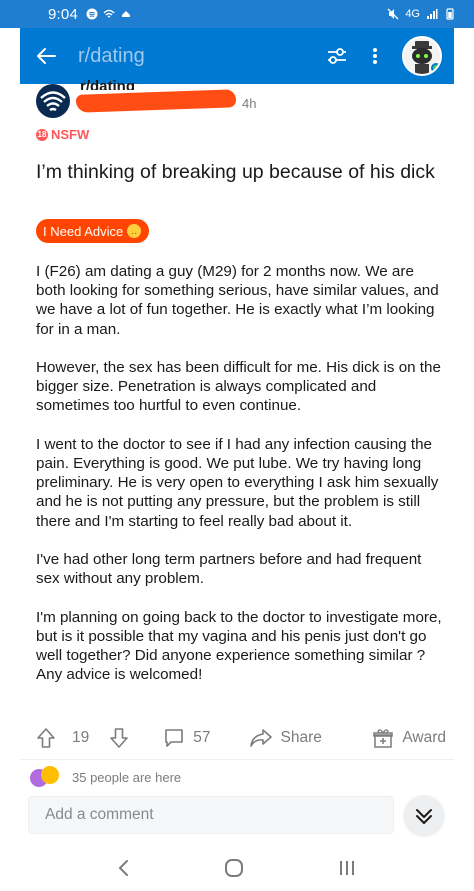 The height and width of the screenshot is (891, 474). Describe the element at coordinates (432, 14) in the screenshot. I see `signal-icon` at that location.